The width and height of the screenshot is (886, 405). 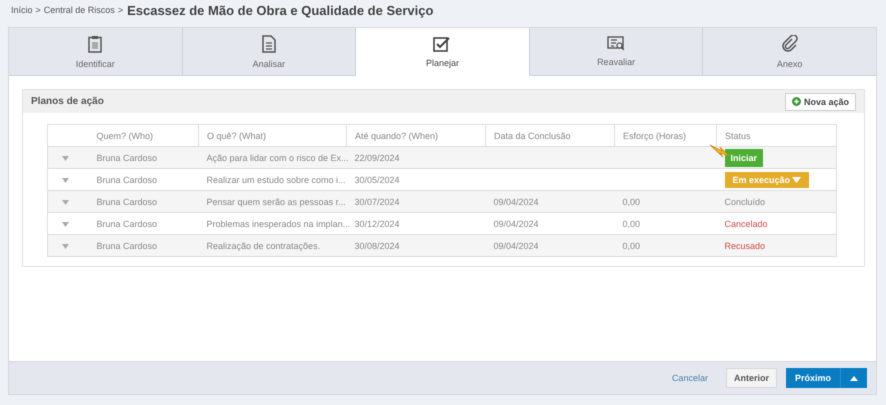 I want to click on caret-up-icon, so click(x=854, y=378).